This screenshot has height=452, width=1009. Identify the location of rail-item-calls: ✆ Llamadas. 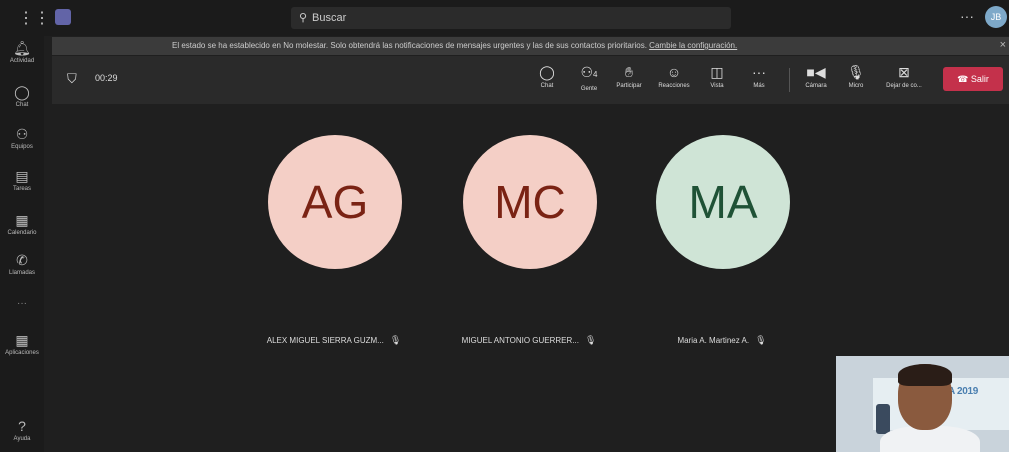
(22, 264).